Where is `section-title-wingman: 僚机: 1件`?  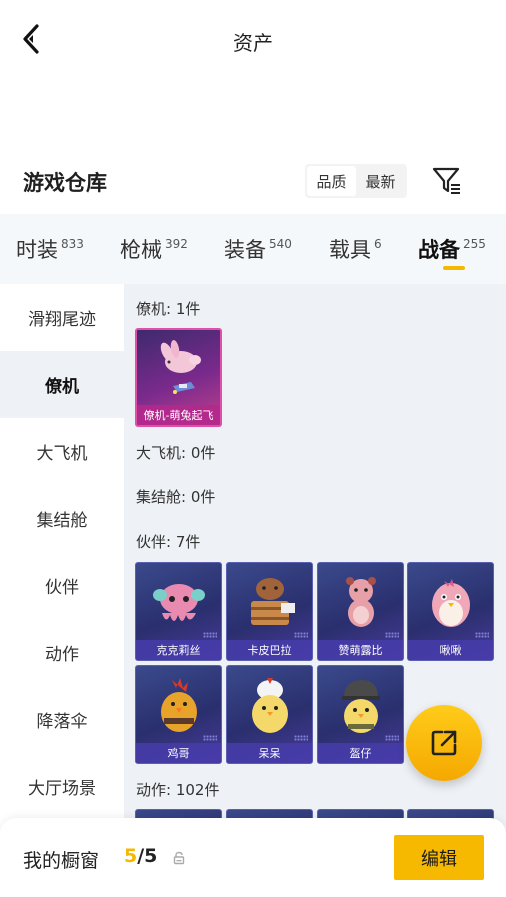
section-title-wingman: 僚机: 1件 is located at coordinates (168, 309).